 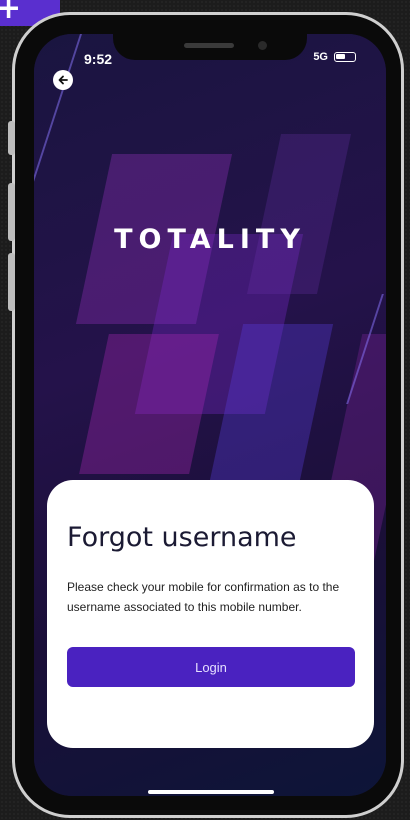 I want to click on home-indicator, so click(x=211, y=792).